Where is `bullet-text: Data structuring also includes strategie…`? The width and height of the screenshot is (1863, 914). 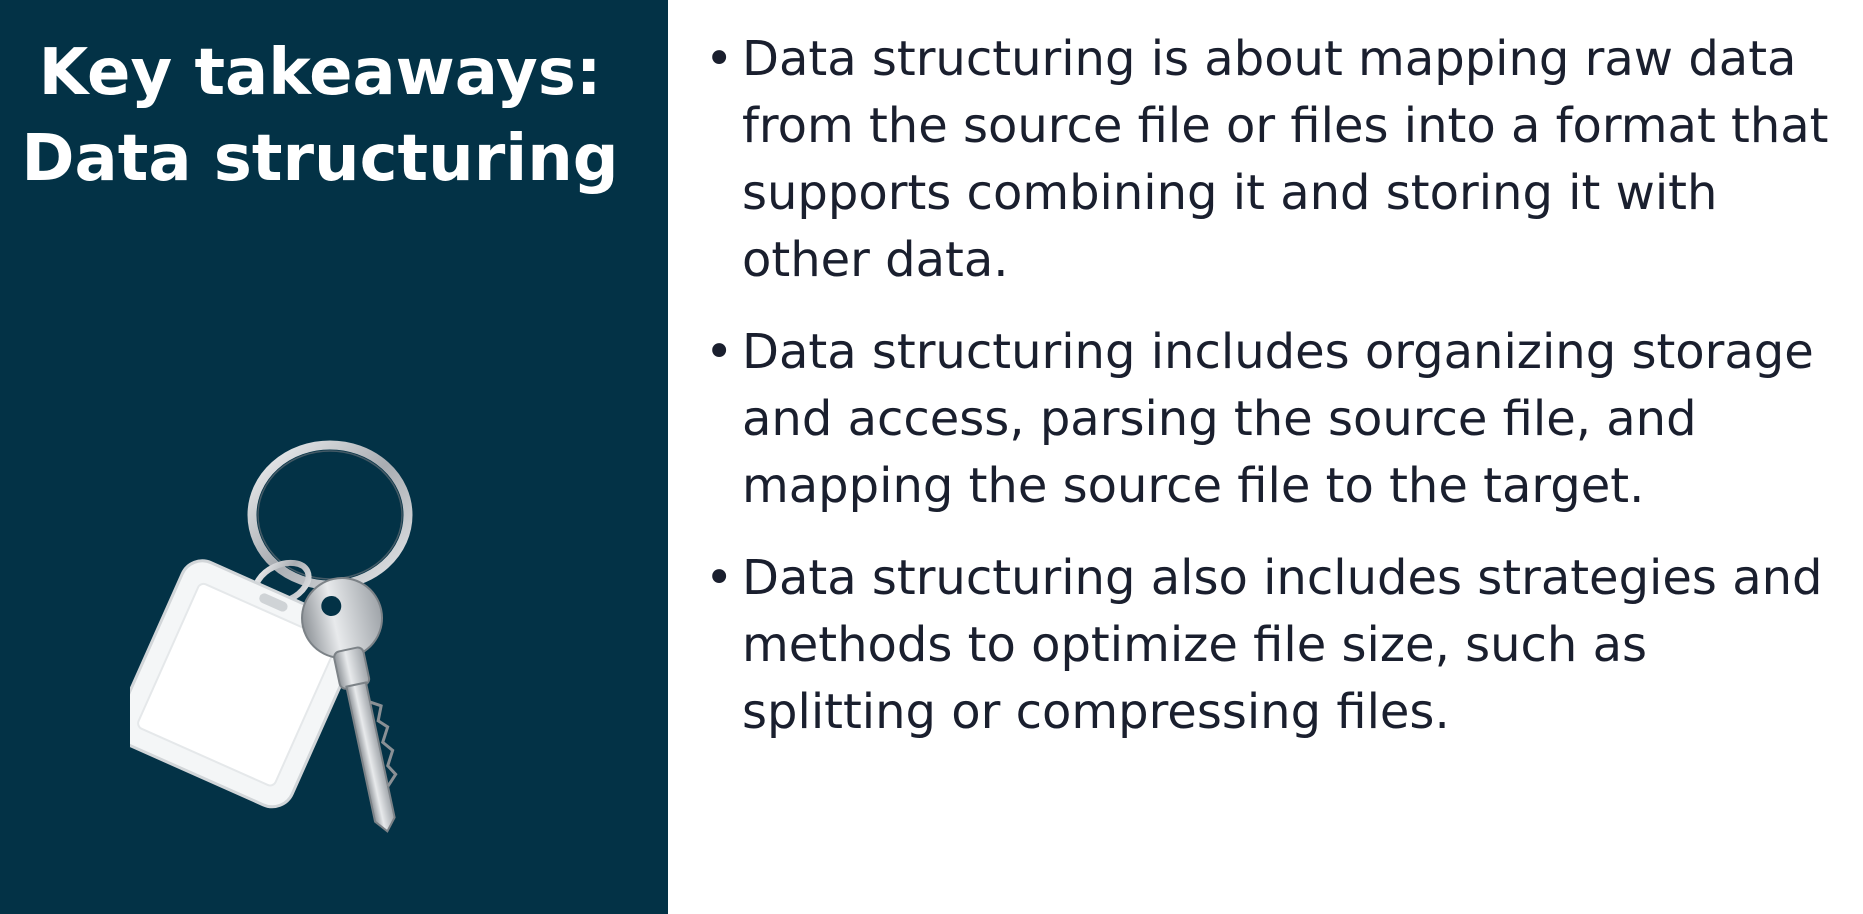 bullet-text: Data structuring also includes strategie… is located at coordinates (1282, 645).